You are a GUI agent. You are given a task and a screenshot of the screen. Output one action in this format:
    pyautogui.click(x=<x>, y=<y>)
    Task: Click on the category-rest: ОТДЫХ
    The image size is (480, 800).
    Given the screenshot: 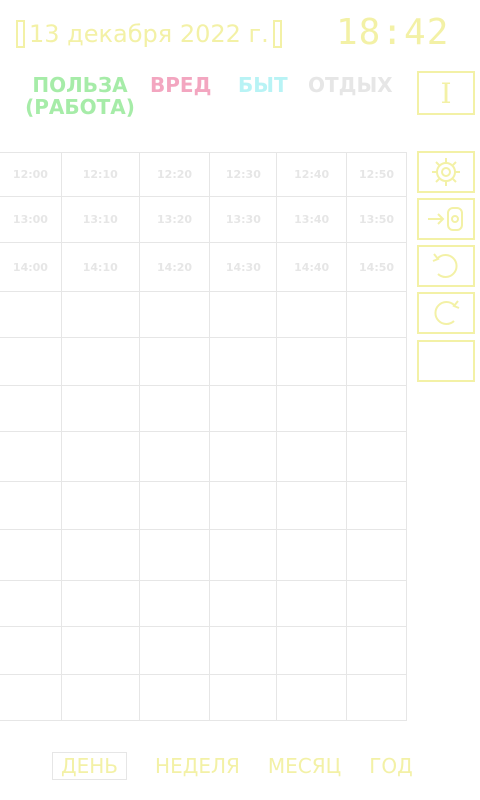 What is the action you would take?
    pyautogui.click(x=350, y=85)
    